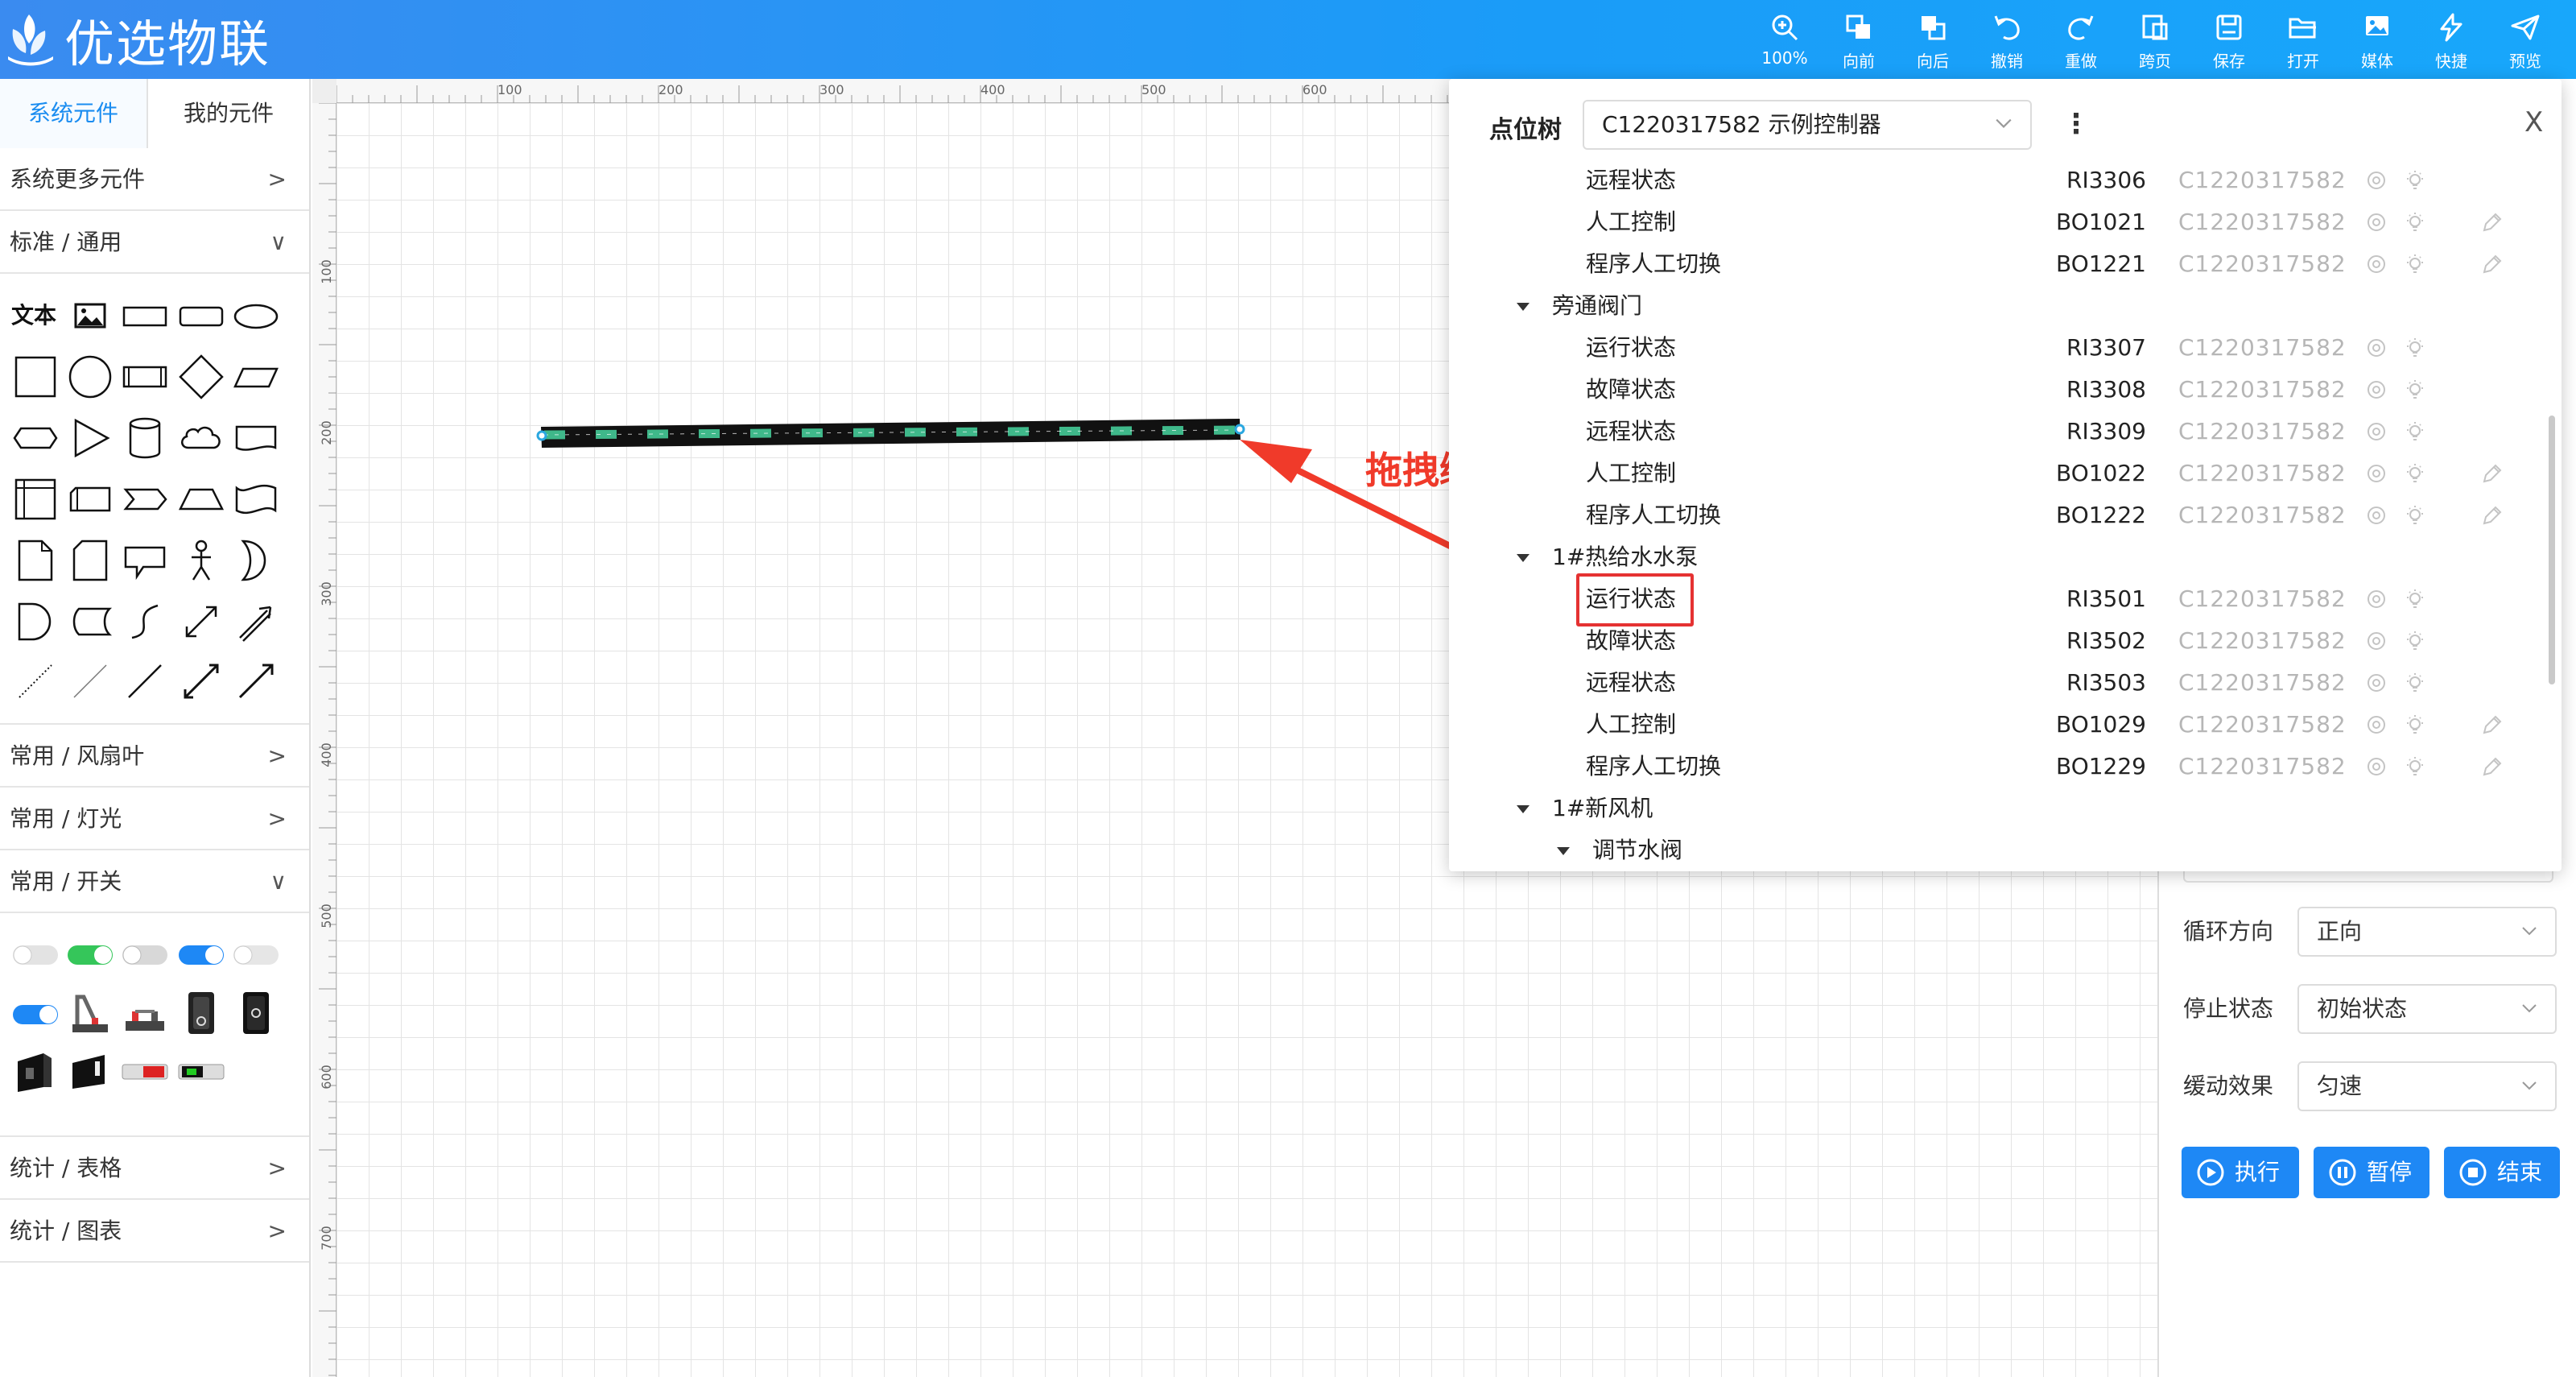 The width and height of the screenshot is (2576, 1377). Describe the element at coordinates (2005, 683) in the screenshot. I see `point-row: 远程状态 RI3503 C1220317582` at that location.